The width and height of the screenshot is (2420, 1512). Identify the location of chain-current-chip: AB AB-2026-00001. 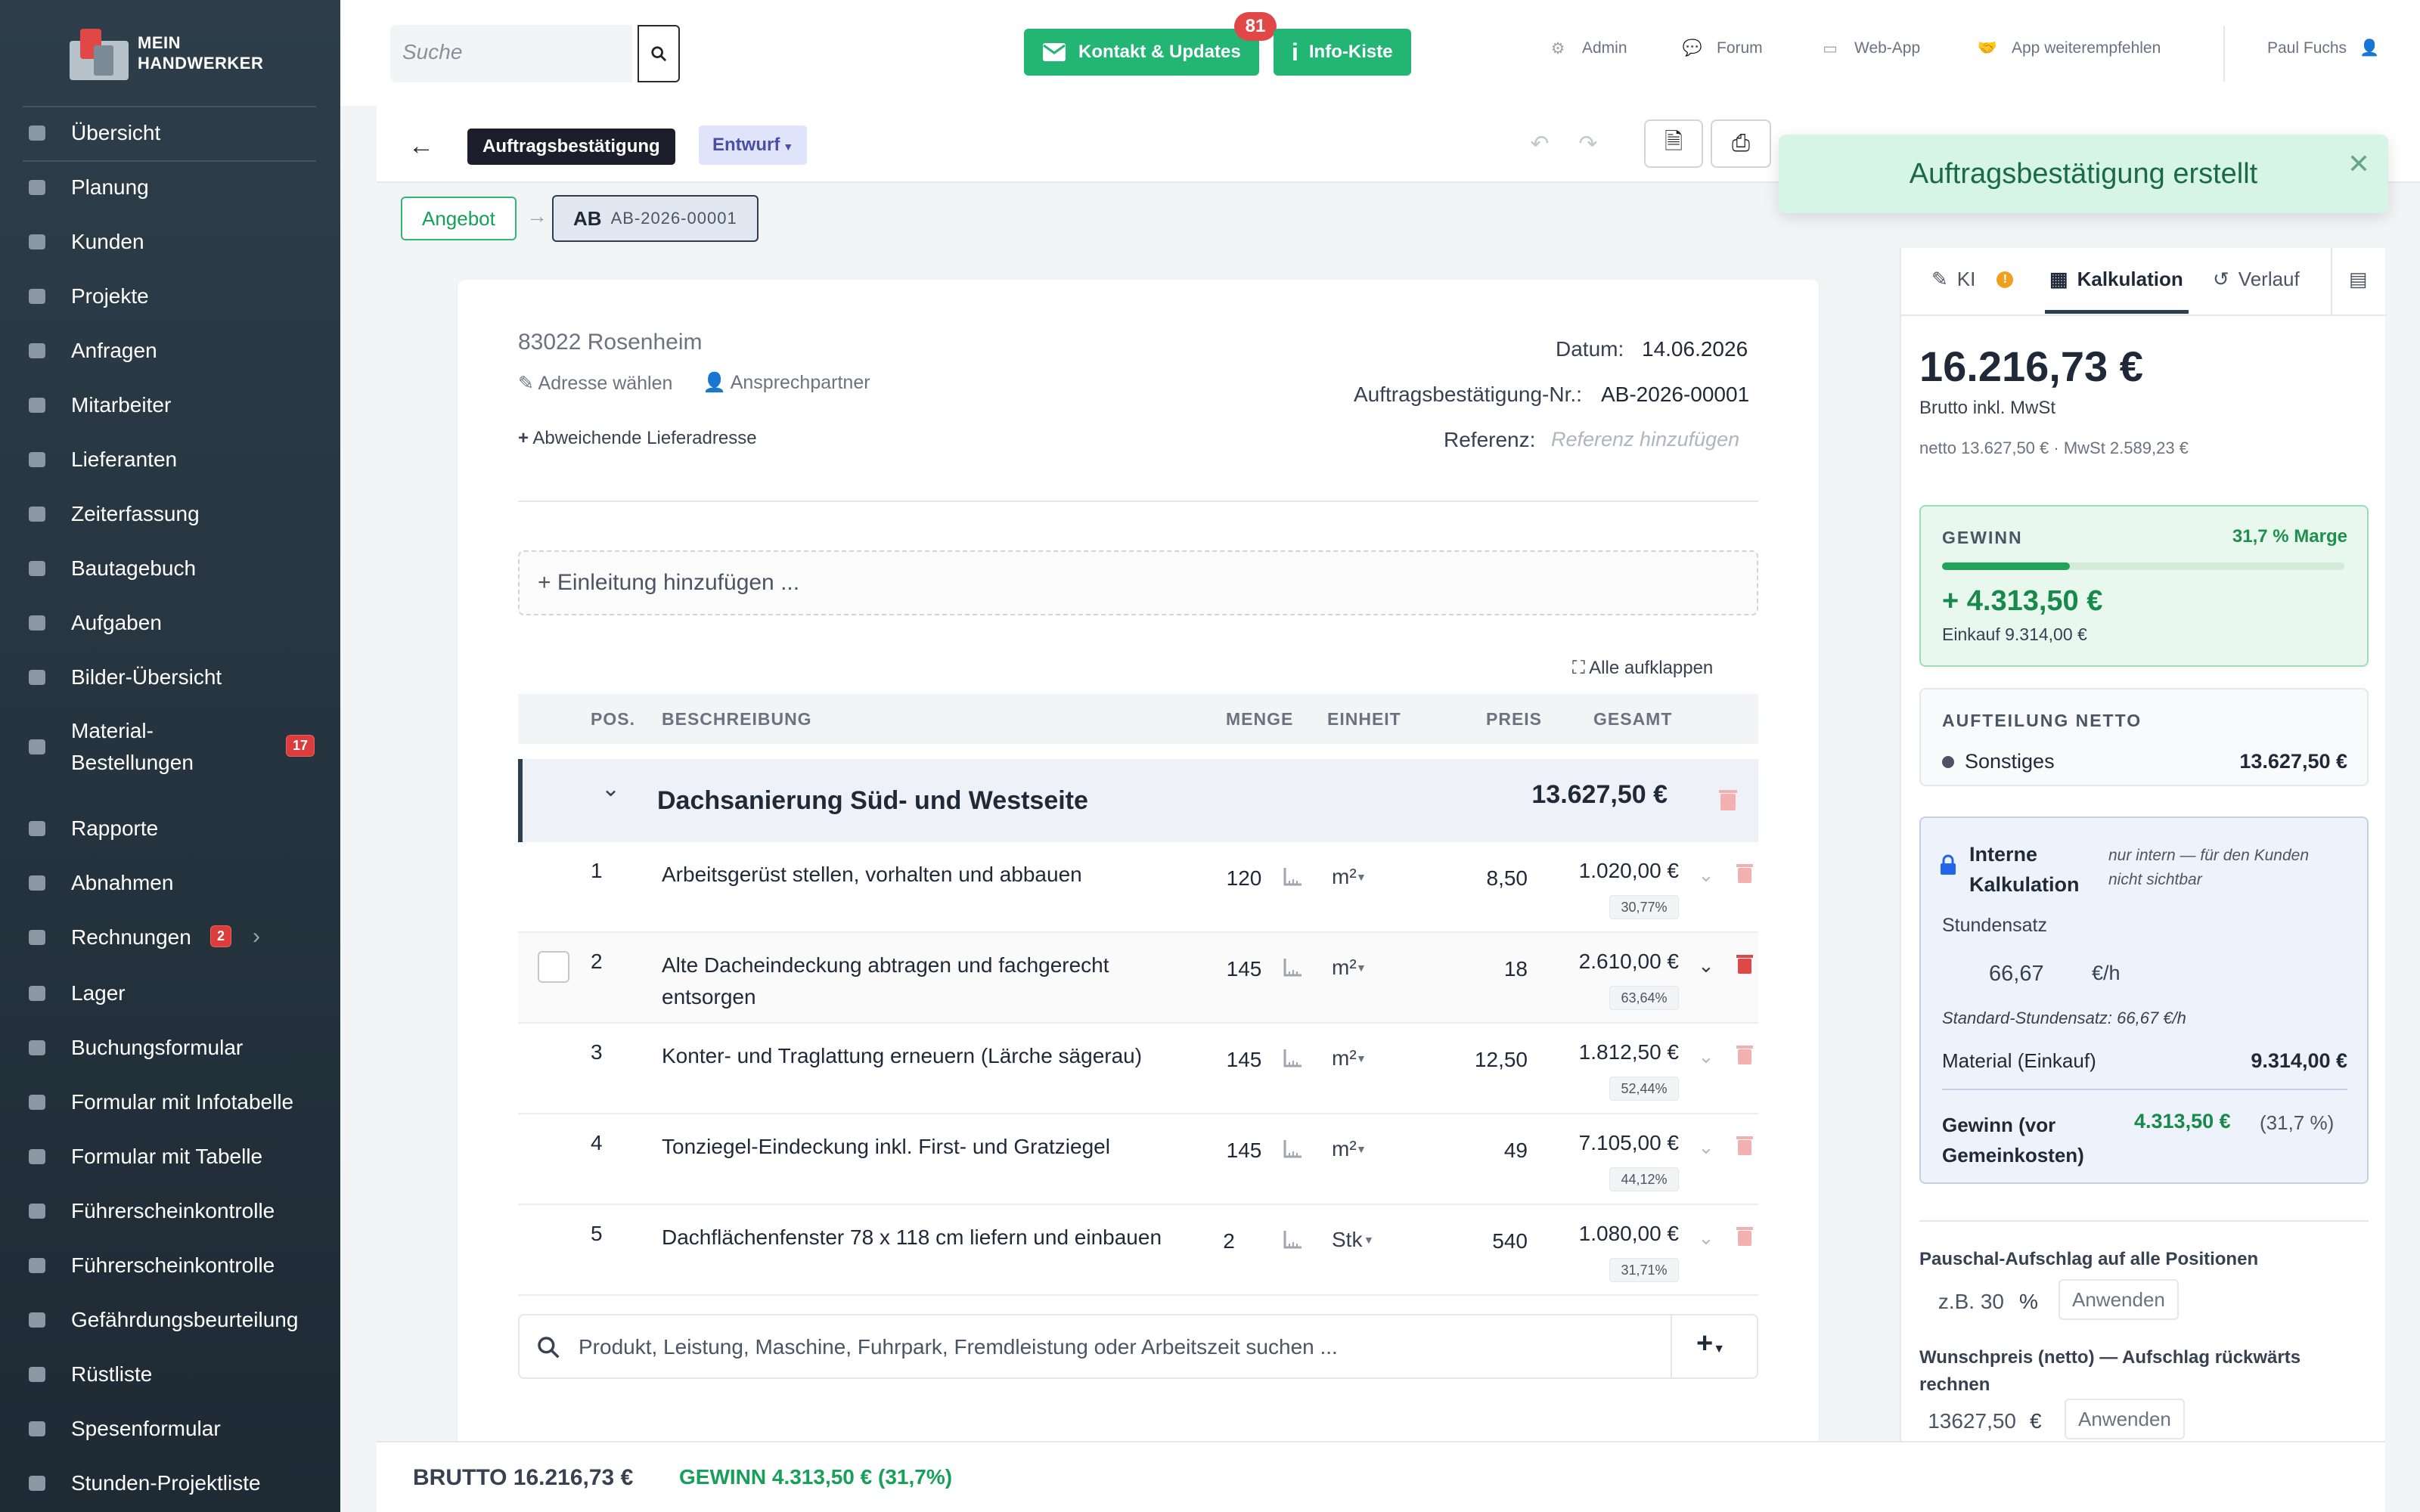
(655, 219).